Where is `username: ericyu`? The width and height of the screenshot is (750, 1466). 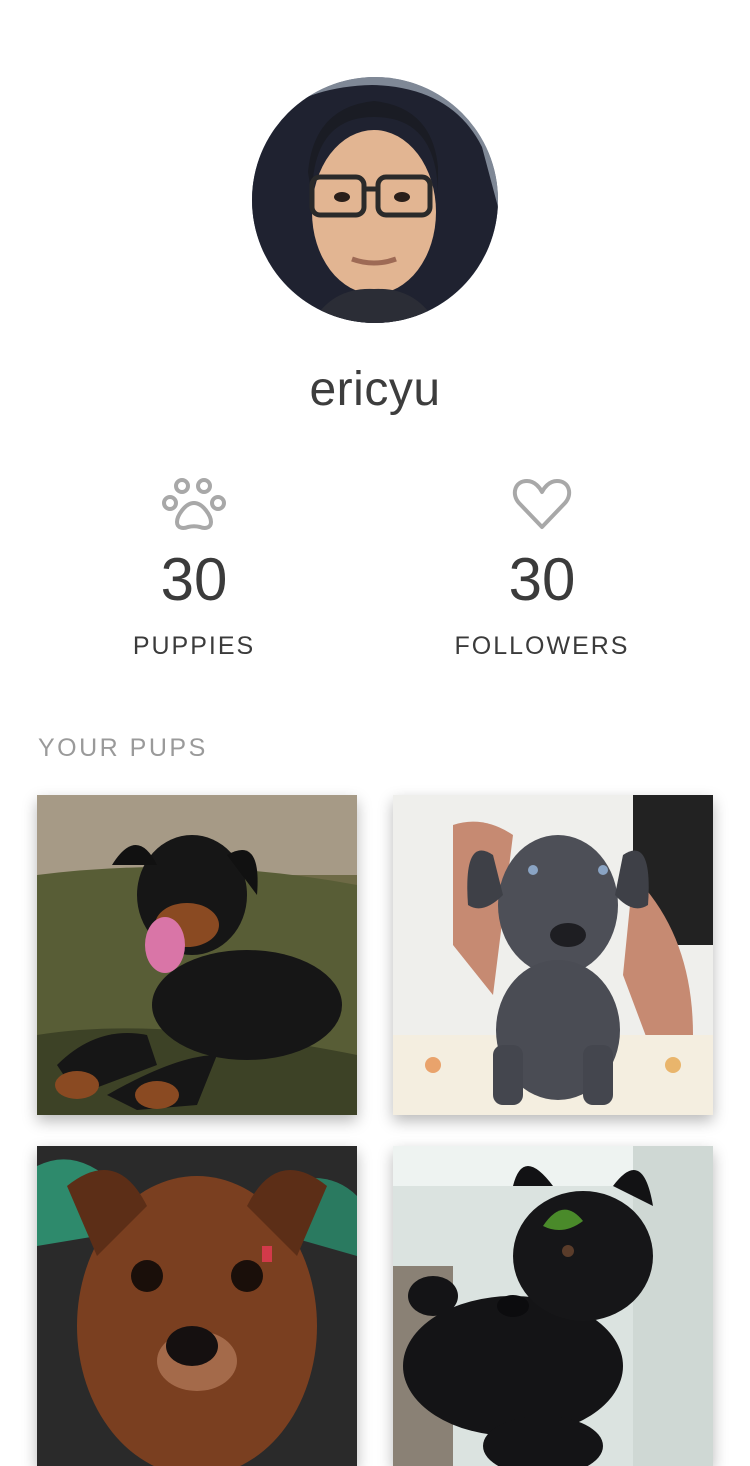
username: ericyu is located at coordinates (375, 389).